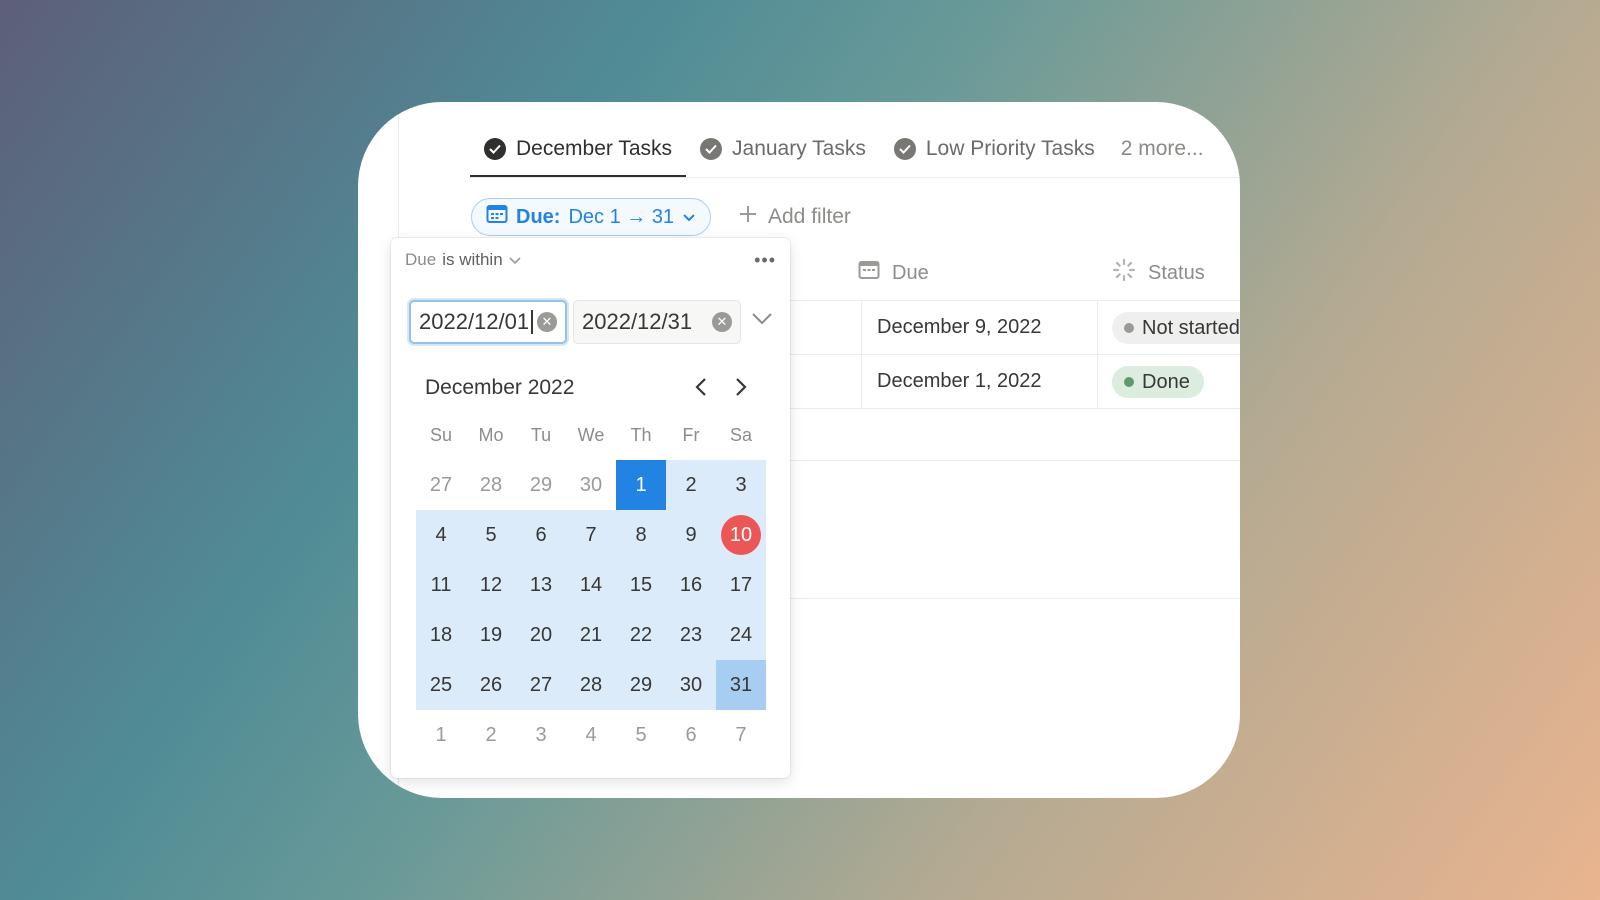 The image size is (1600, 900). What do you see at coordinates (741, 434) in the screenshot?
I see `weekday-label: Sa` at bounding box center [741, 434].